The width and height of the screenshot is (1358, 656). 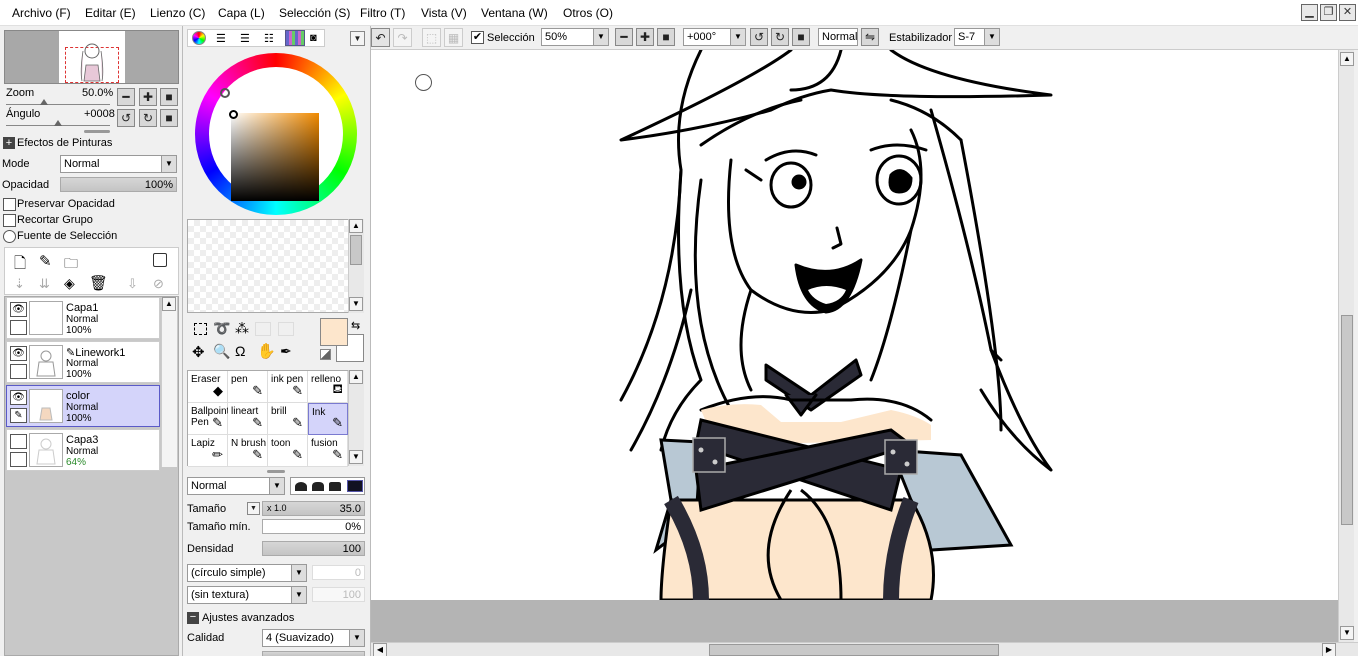 What do you see at coordinates (169, 118) in the screenshot?
I see `rotate-reset-button: ■` at bounding box center [169, 118].